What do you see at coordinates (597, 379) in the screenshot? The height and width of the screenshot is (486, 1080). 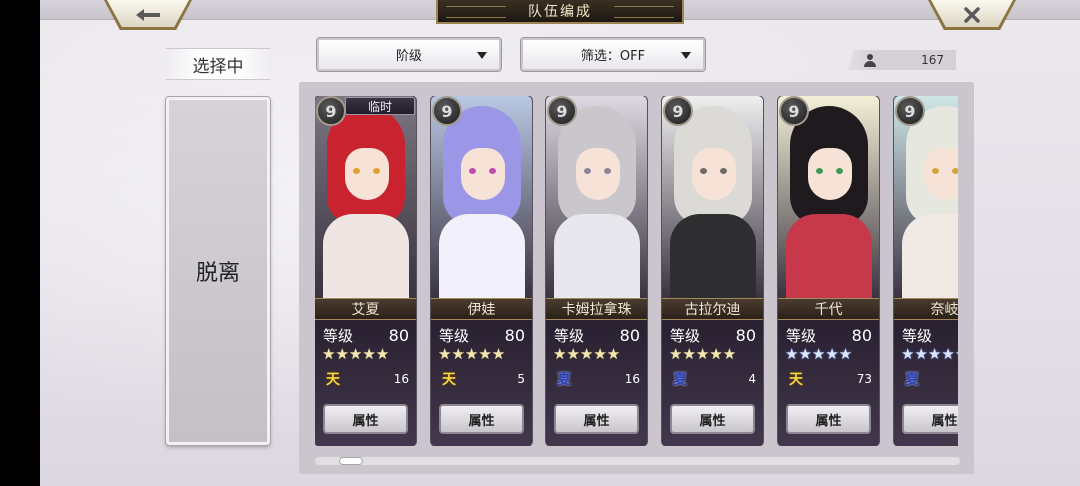 I see `attribute-row: 夏 16` at bounding box center [597, 379].